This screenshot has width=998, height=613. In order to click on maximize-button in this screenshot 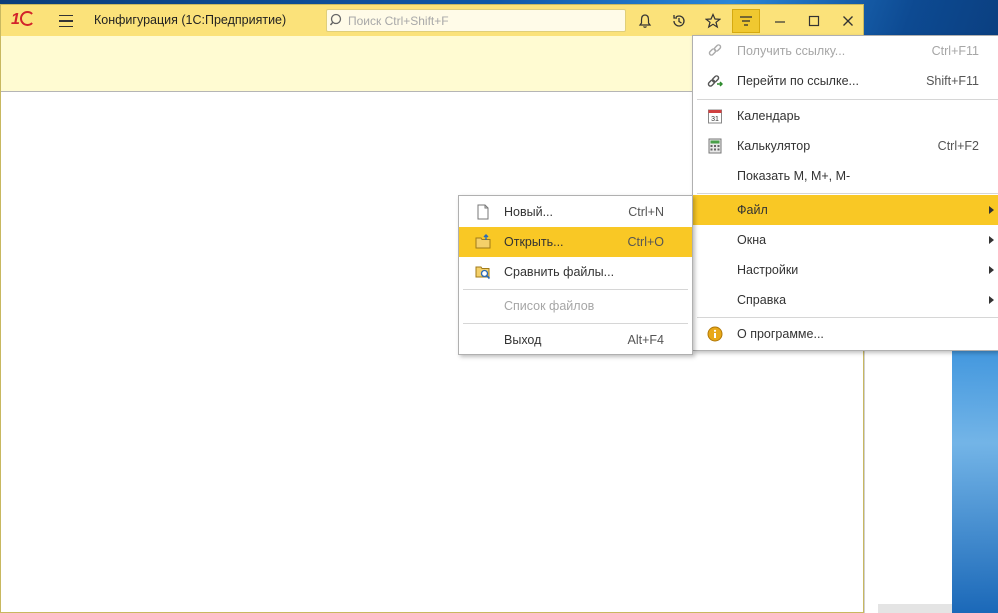, I will do `click(814, 21)`.